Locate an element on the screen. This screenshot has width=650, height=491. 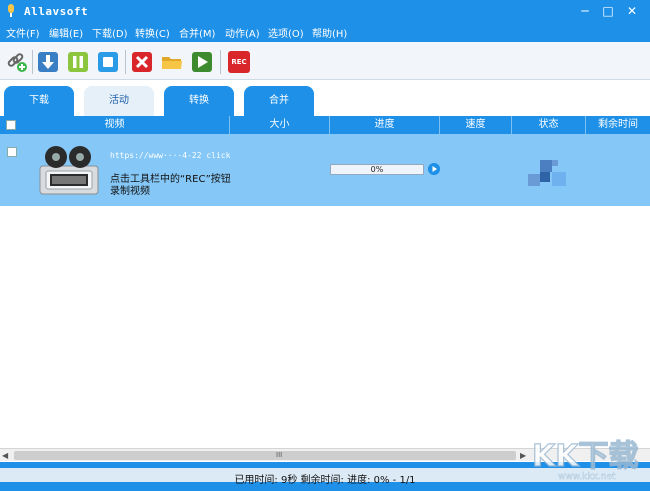
link-icon is located at coordinates (17, 62).